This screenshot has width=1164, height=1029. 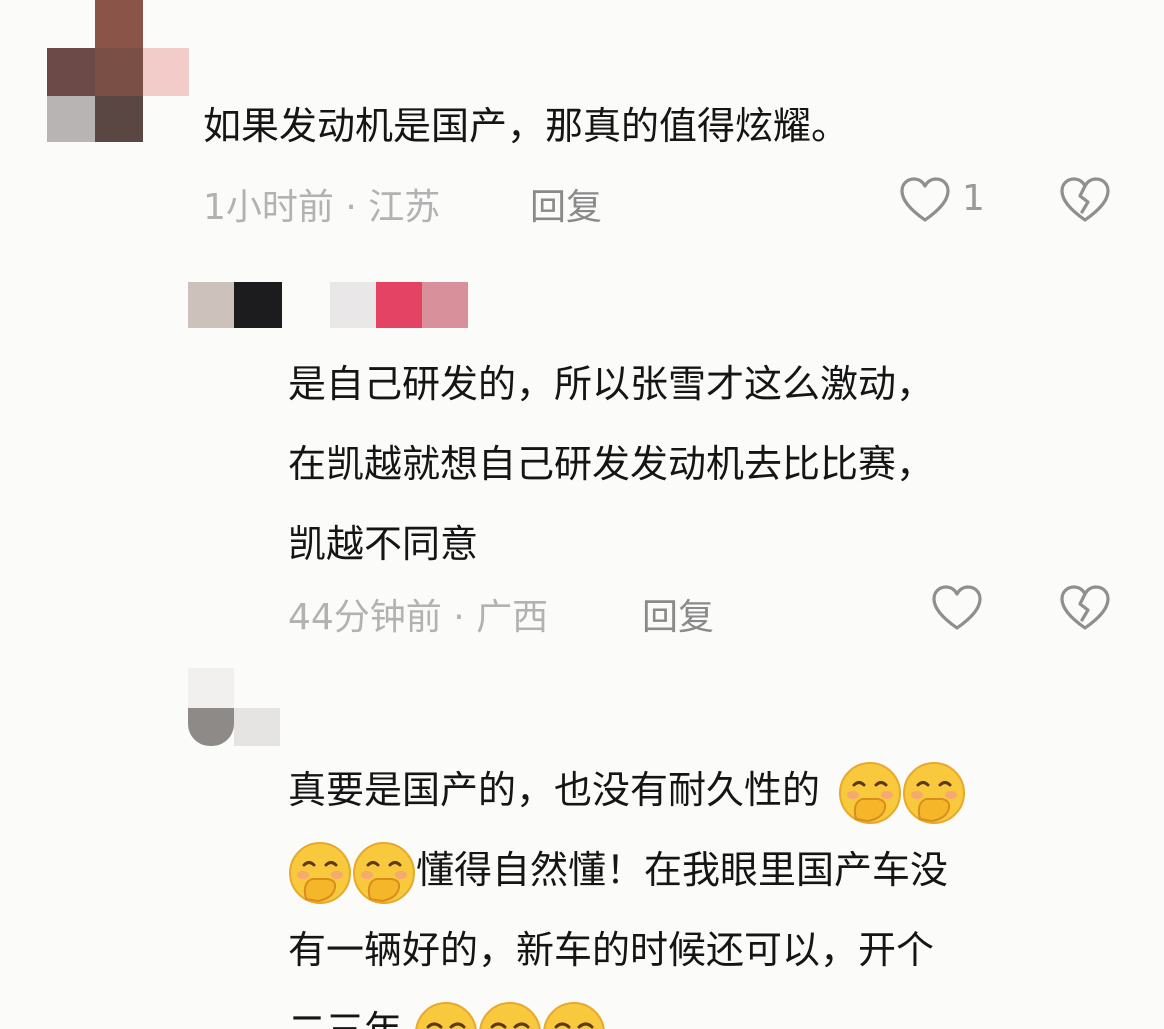 I want to click on comment-line: 懂得自然懂！在我眼里国产车没, so click(x=627, y=870).